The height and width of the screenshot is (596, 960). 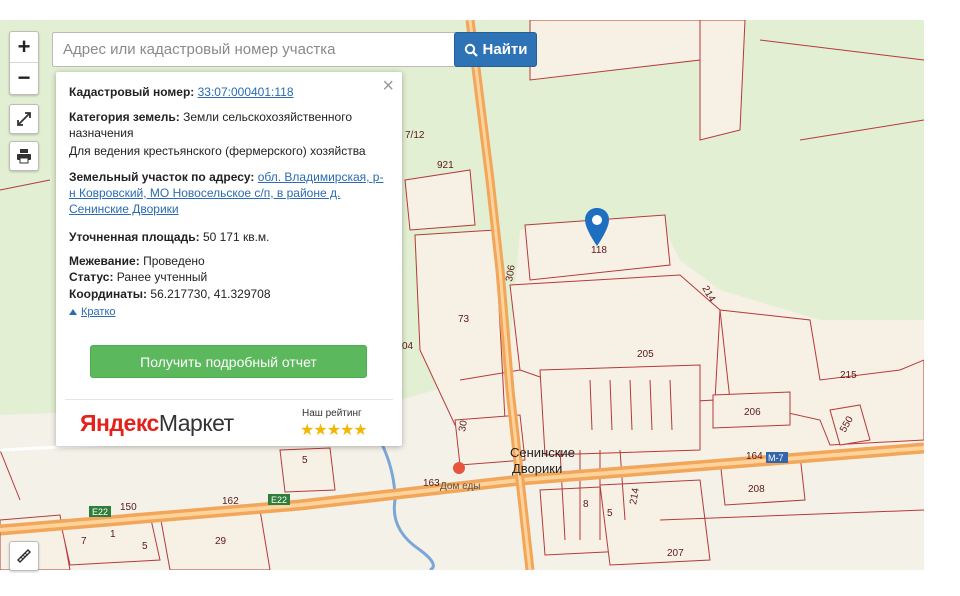 I want to click on svg-text: 921, so click(x=445, y=165).